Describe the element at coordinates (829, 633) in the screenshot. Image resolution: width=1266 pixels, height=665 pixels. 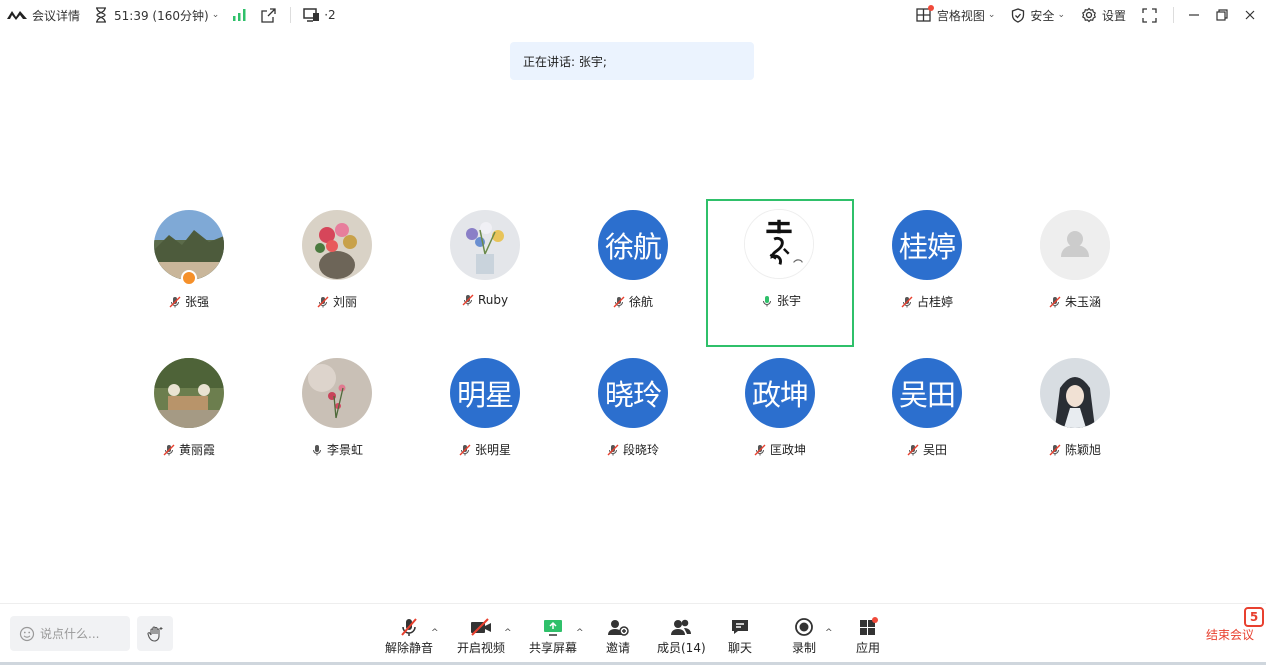
I see `record-options-chevron-icon: ^` at that location.